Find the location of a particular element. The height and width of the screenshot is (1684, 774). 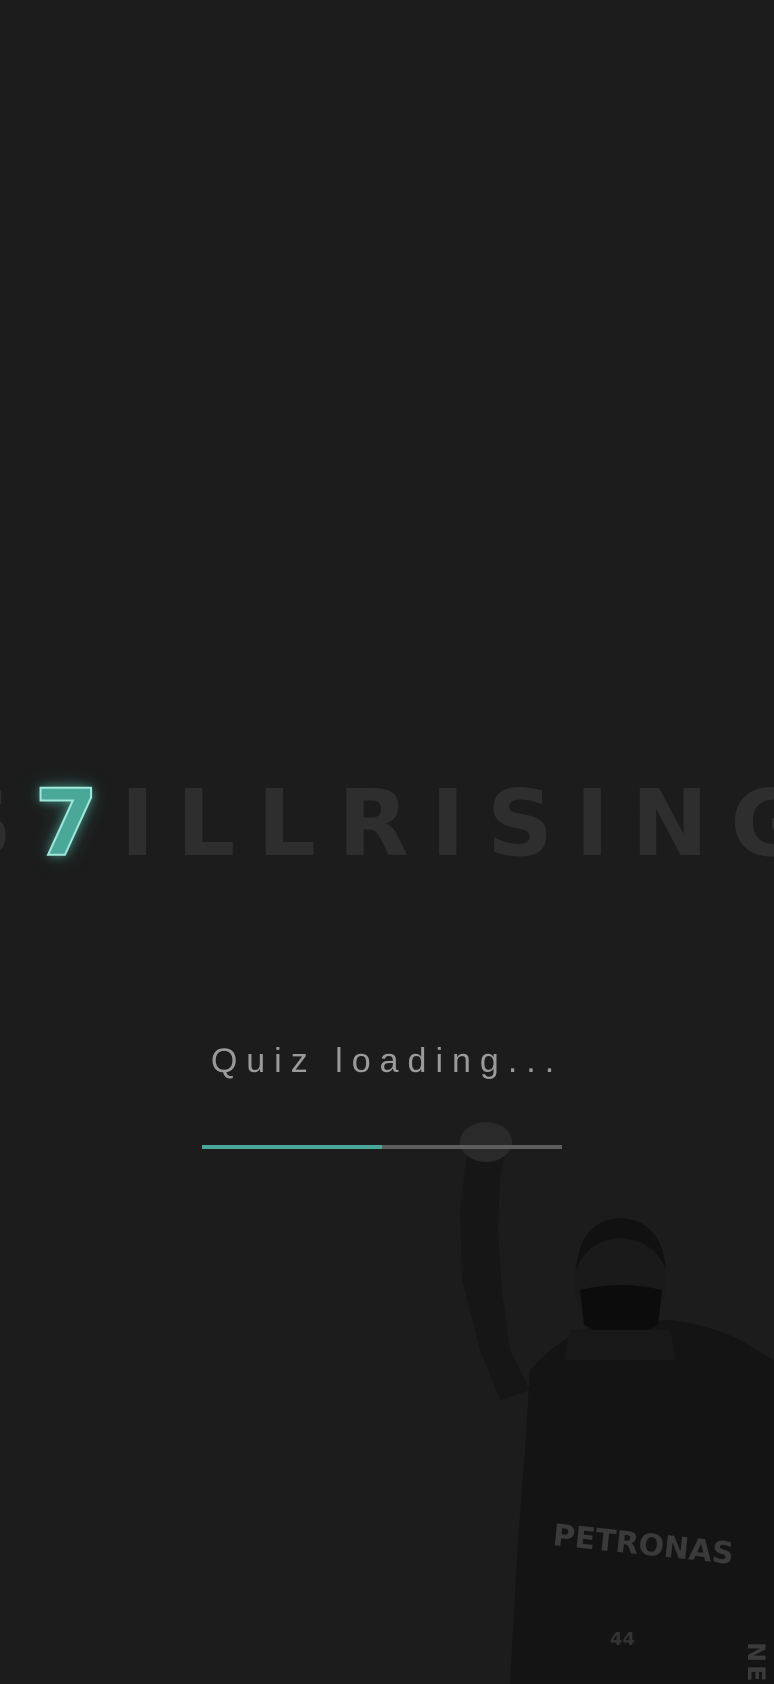

driver-photo: PETRONAS 44 is located at coordinates (617, 1403).